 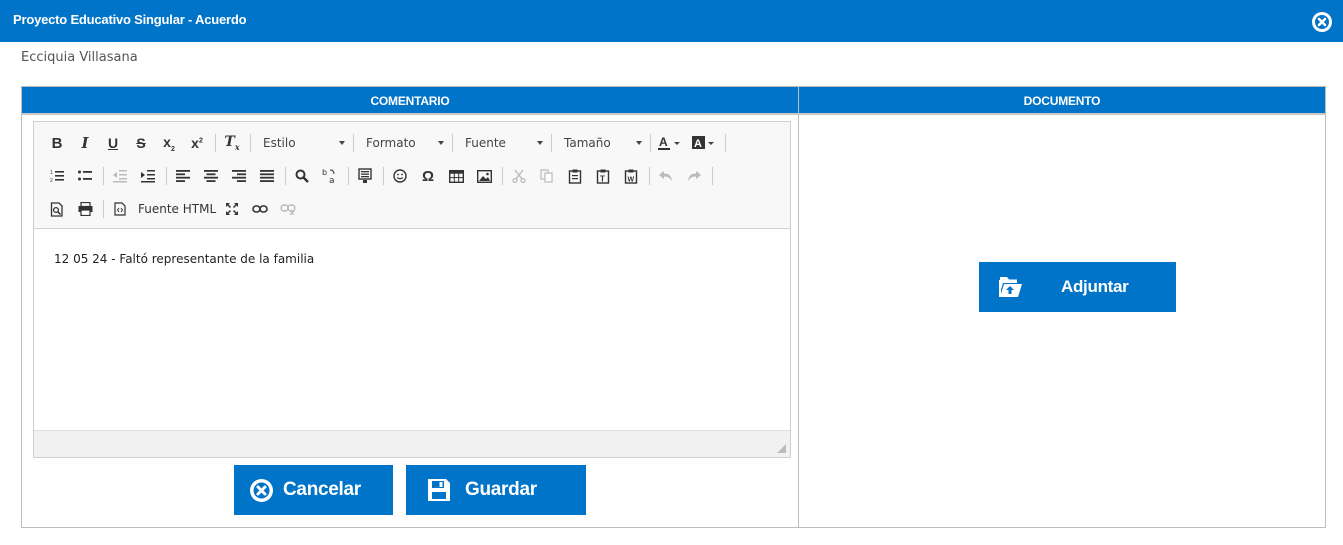 I want to click on strikethrough-icon: S, so click(x=141, y=143).